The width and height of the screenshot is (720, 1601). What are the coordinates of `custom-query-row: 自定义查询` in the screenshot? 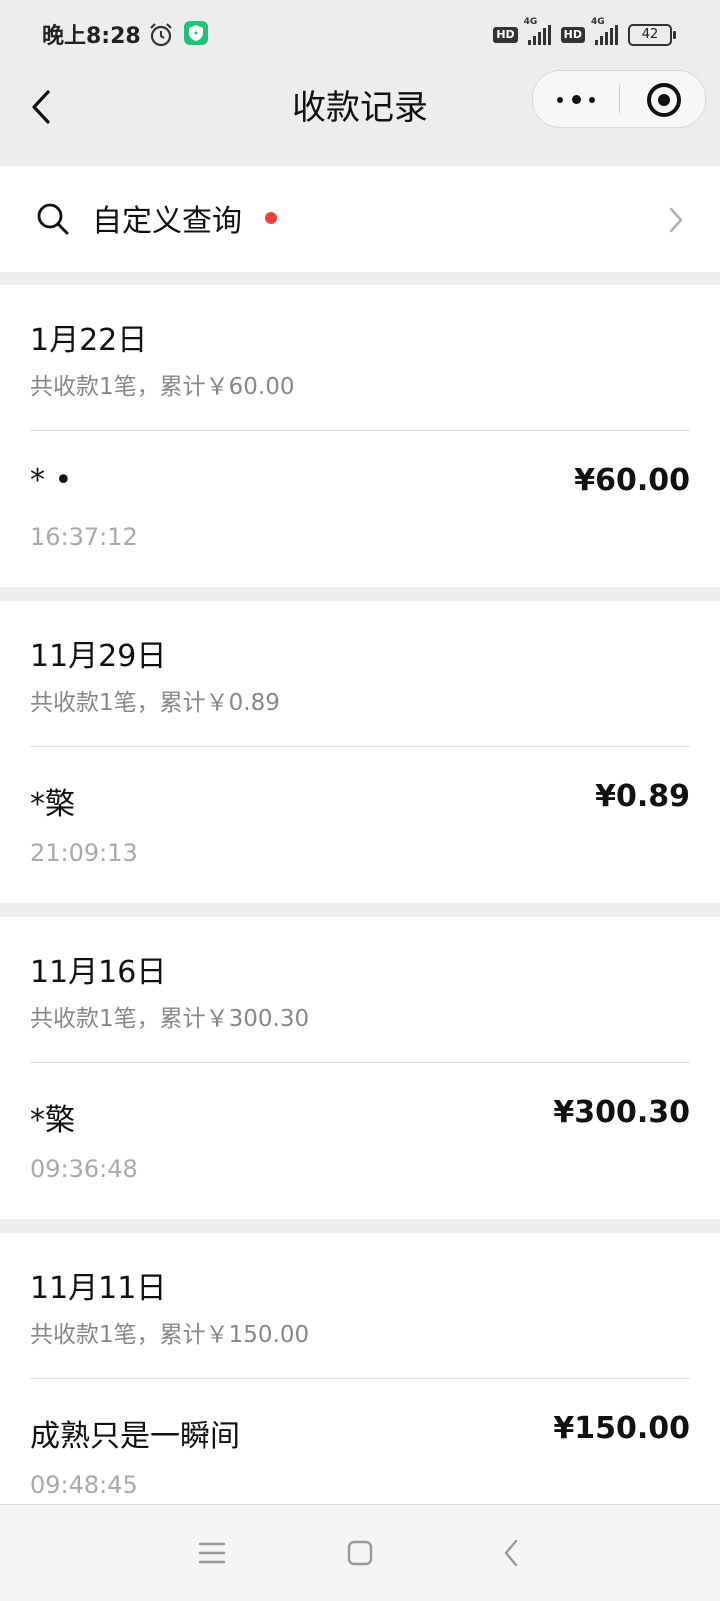 It's located at (360, 219).